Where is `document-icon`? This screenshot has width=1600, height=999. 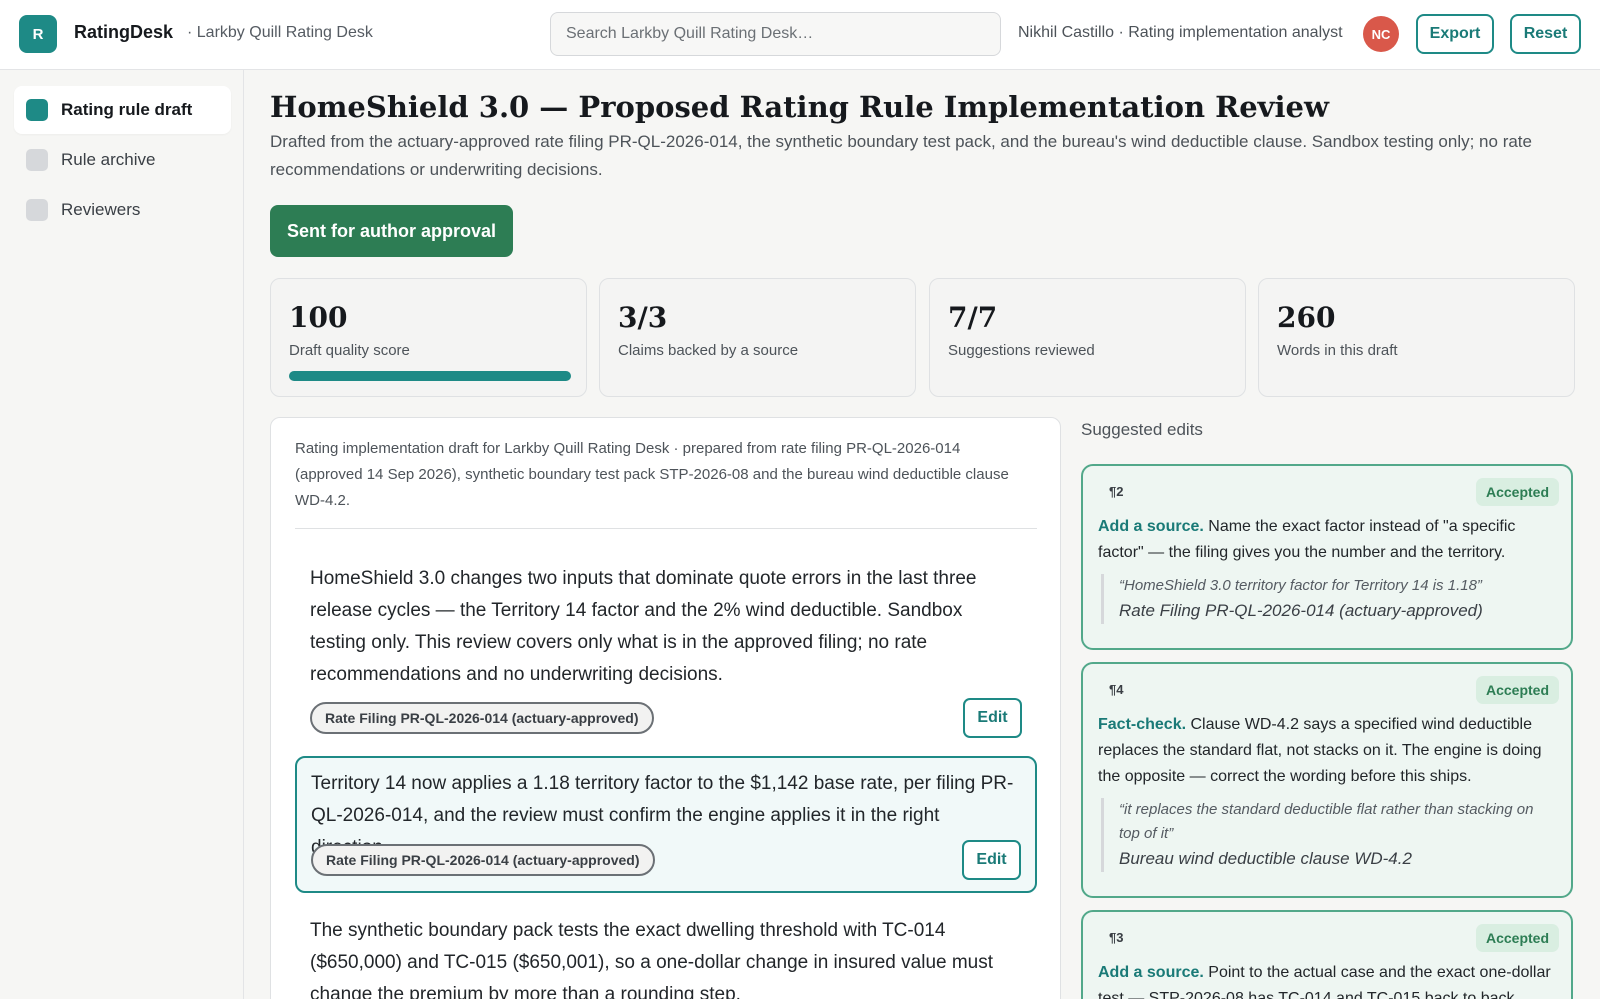
document-icon is located at coordinates (37, 110).